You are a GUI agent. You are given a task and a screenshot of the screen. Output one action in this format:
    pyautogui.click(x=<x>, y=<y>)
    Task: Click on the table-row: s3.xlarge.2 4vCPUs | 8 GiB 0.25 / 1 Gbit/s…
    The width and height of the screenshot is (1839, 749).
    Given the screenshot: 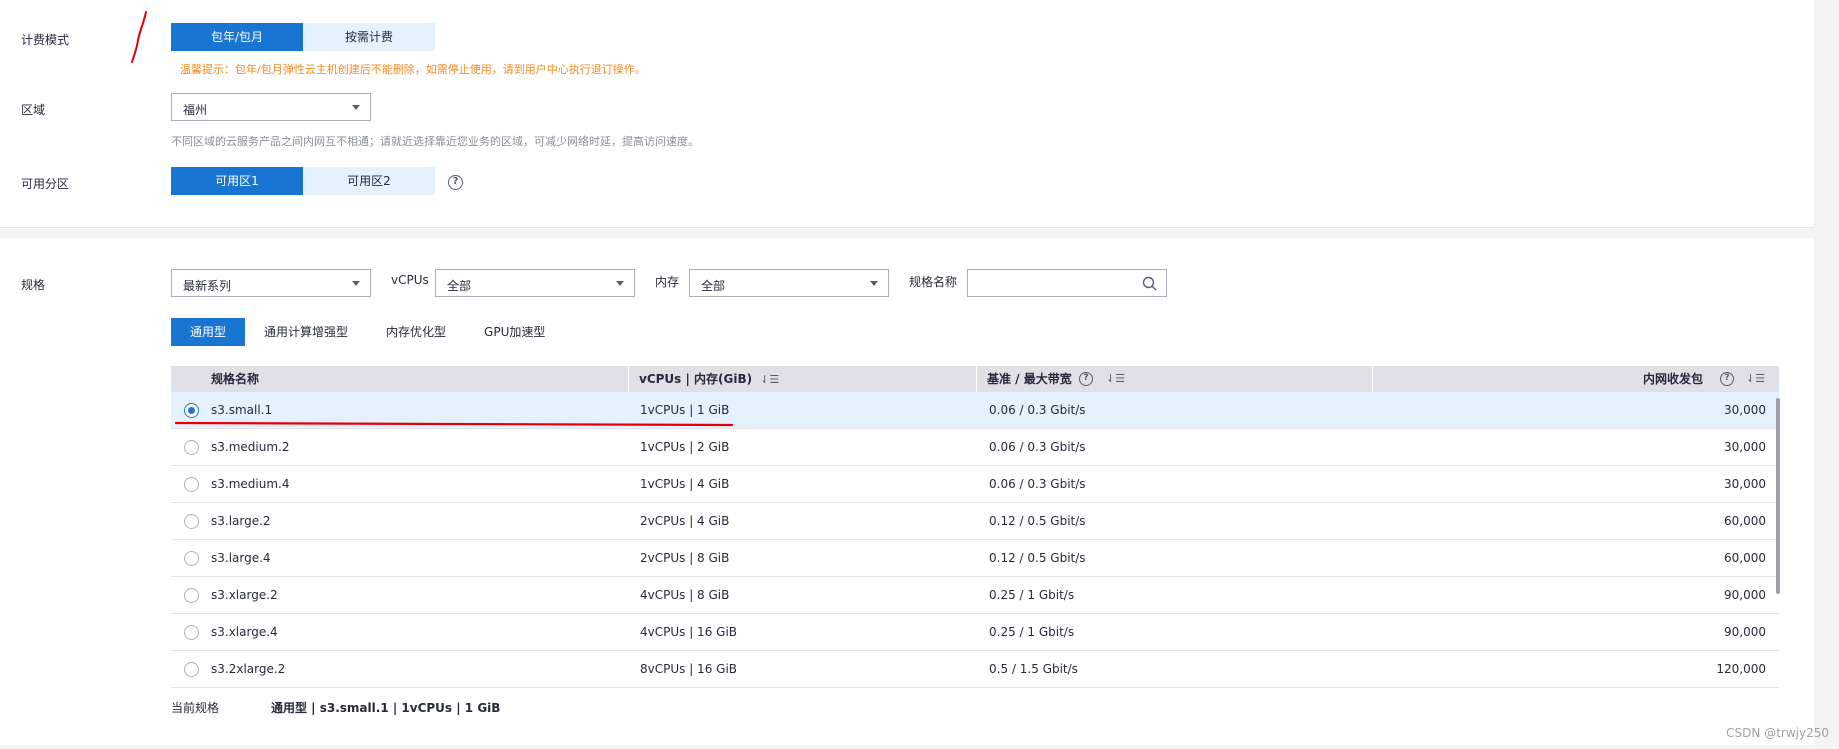 What is the action you would take?
    pyautogui.click(x=975, y=595)
    